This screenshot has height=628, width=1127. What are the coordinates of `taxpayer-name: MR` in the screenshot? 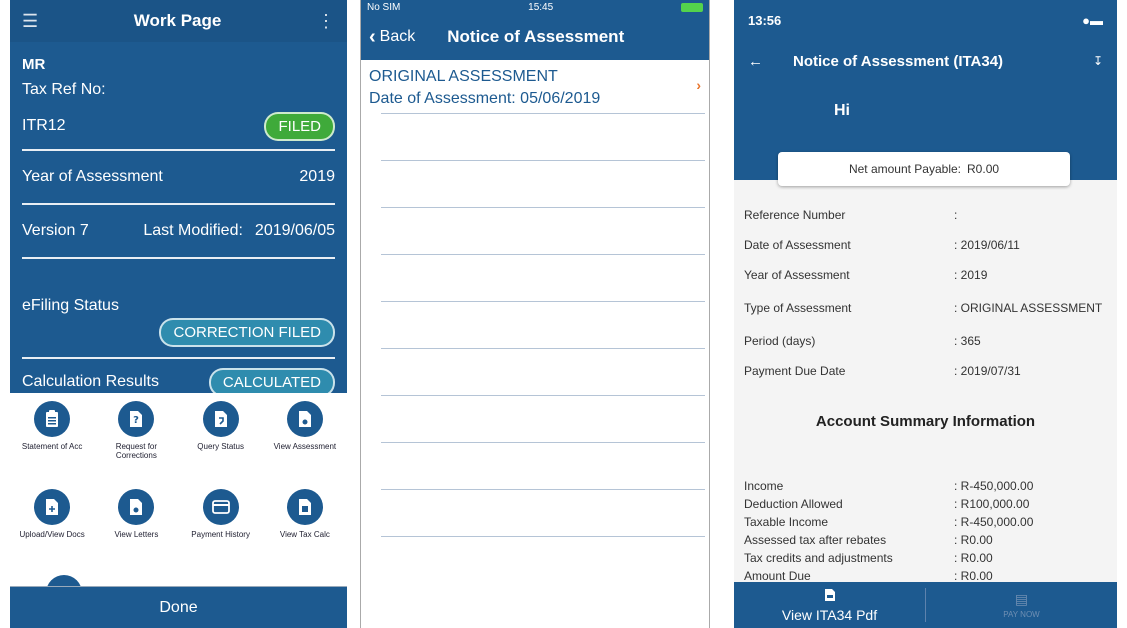 It's located at (34, 64).